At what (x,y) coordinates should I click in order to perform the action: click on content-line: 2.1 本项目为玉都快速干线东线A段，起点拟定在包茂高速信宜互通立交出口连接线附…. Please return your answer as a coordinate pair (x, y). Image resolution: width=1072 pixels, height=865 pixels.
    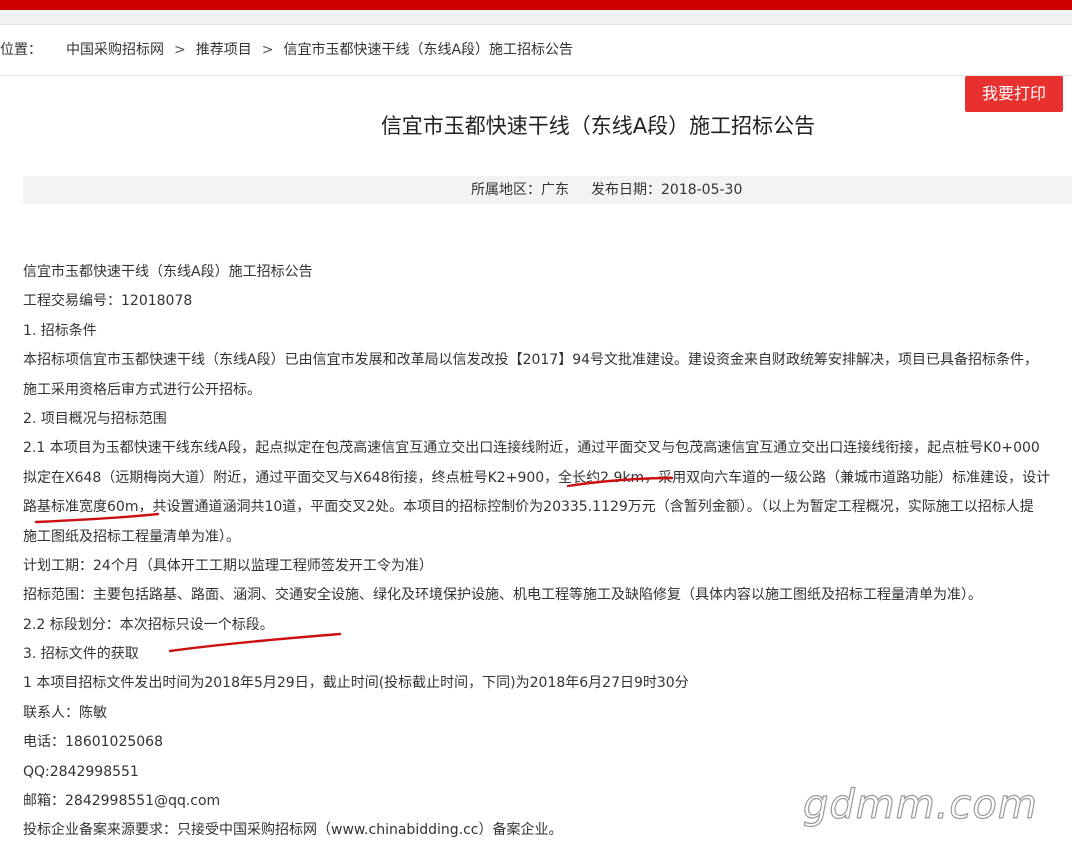
    Looking at the image, I should click on (531, 448).